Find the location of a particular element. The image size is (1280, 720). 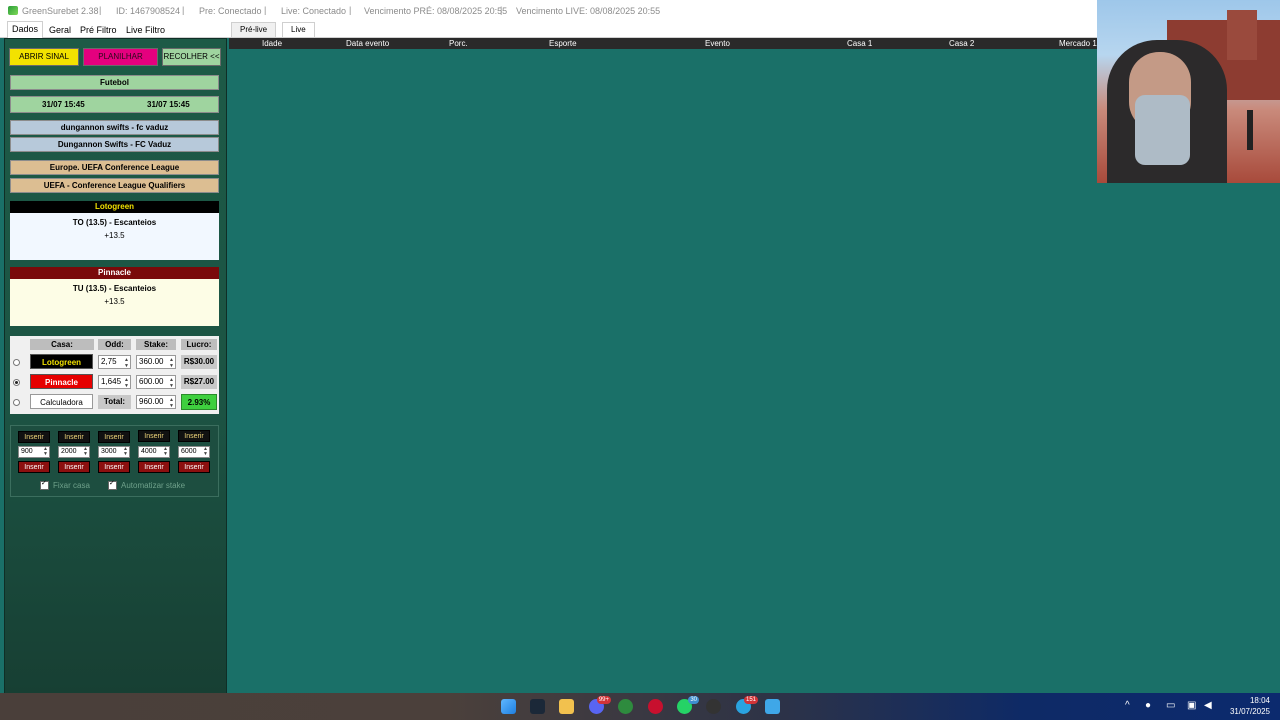

preset-3-input: 3000 ▲ ▼ is located at coordinates (114, 452).